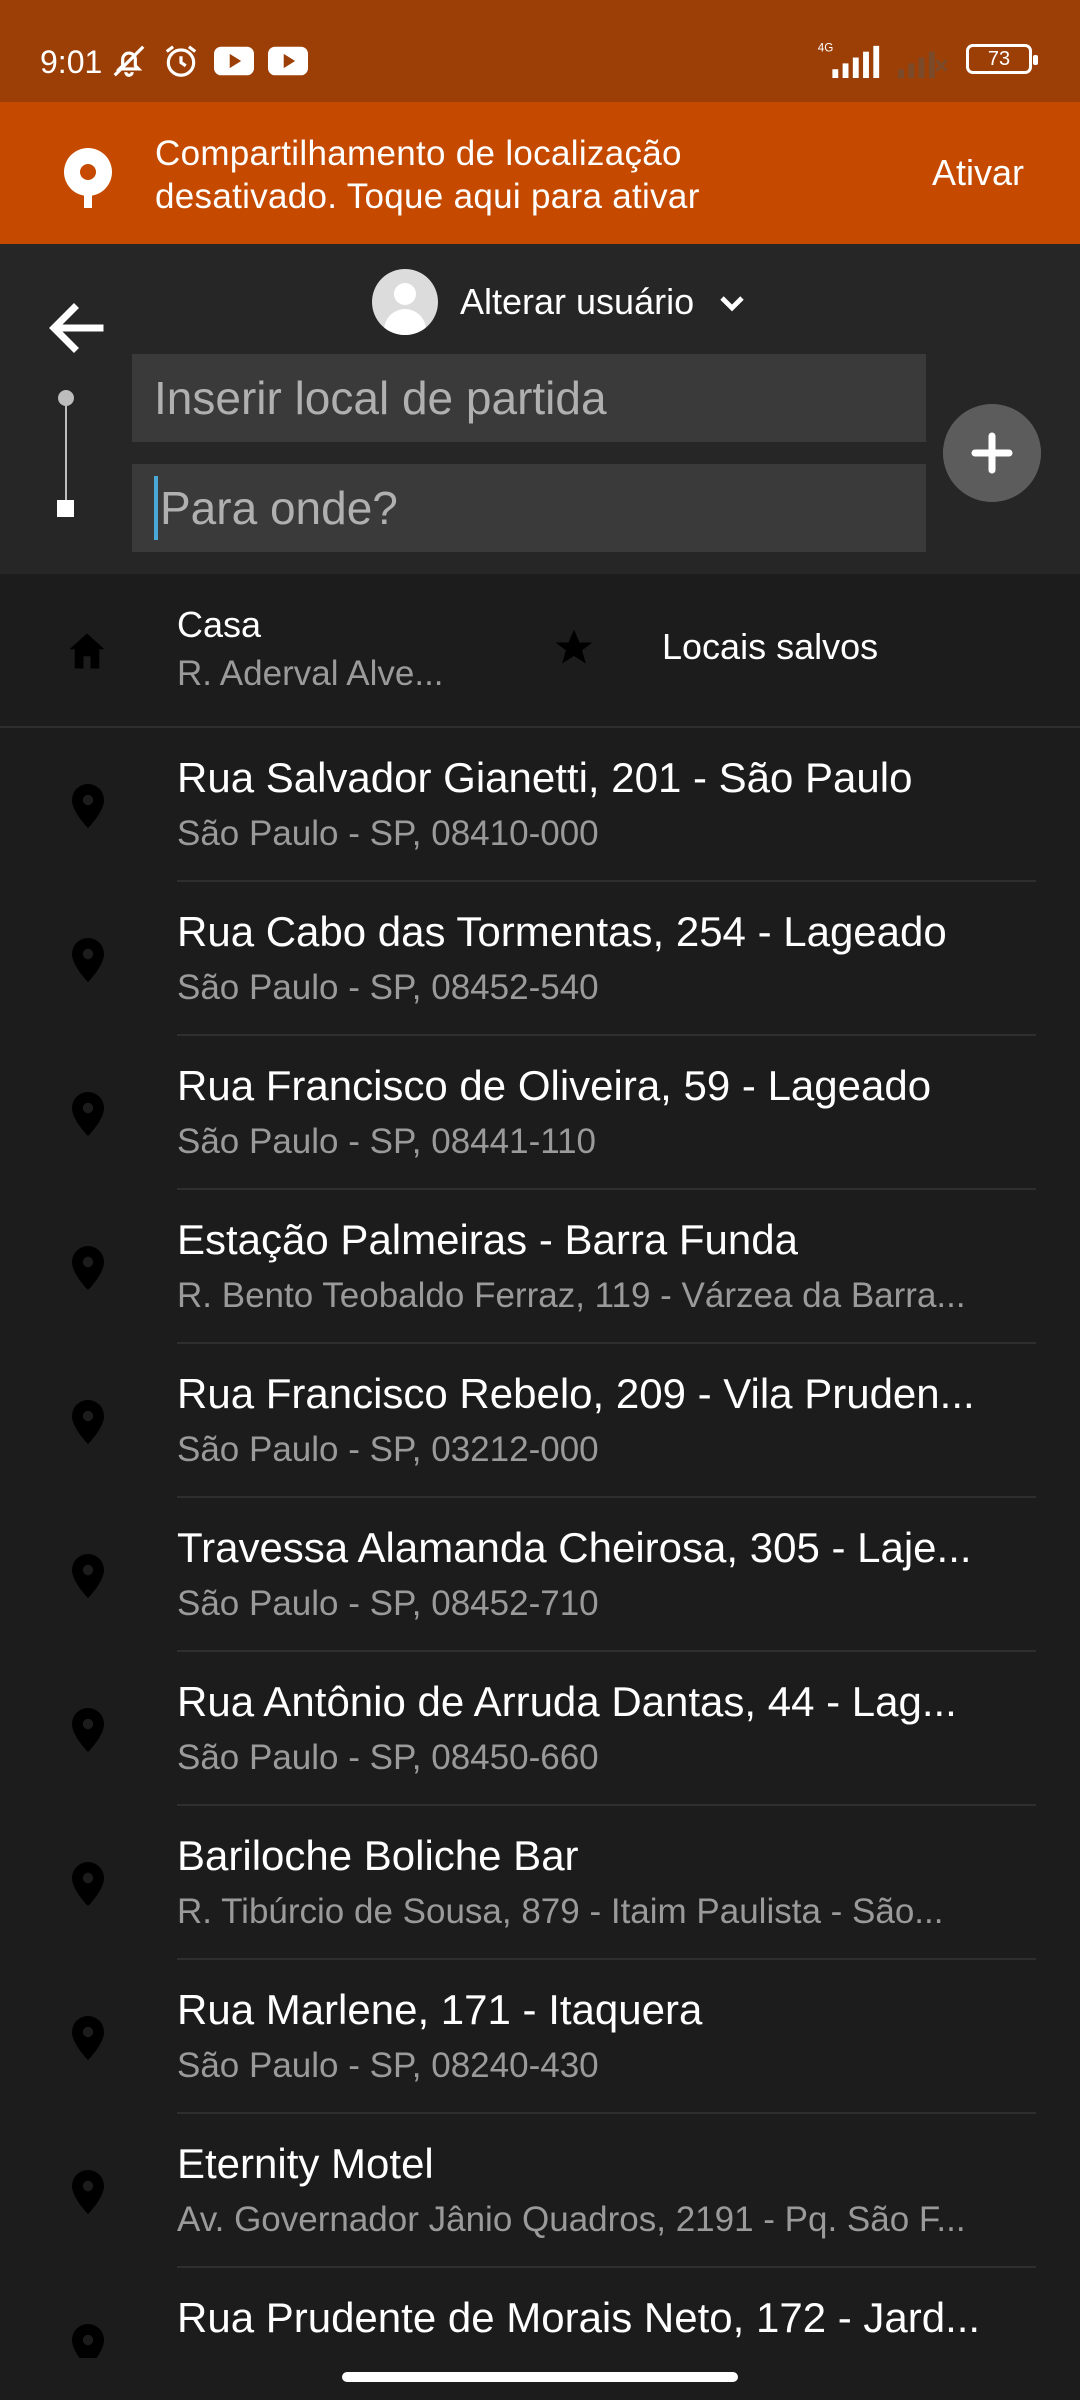 The image size is (1080, 2400). I want to click on battery-icon: 73, so click(1002, 59).